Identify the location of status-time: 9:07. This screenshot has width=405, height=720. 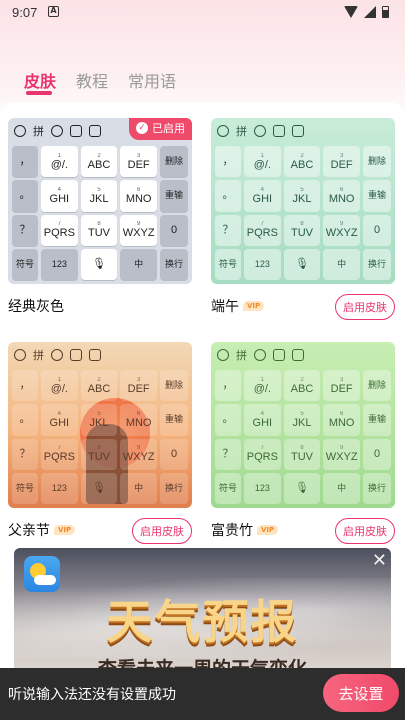
(25, 12).